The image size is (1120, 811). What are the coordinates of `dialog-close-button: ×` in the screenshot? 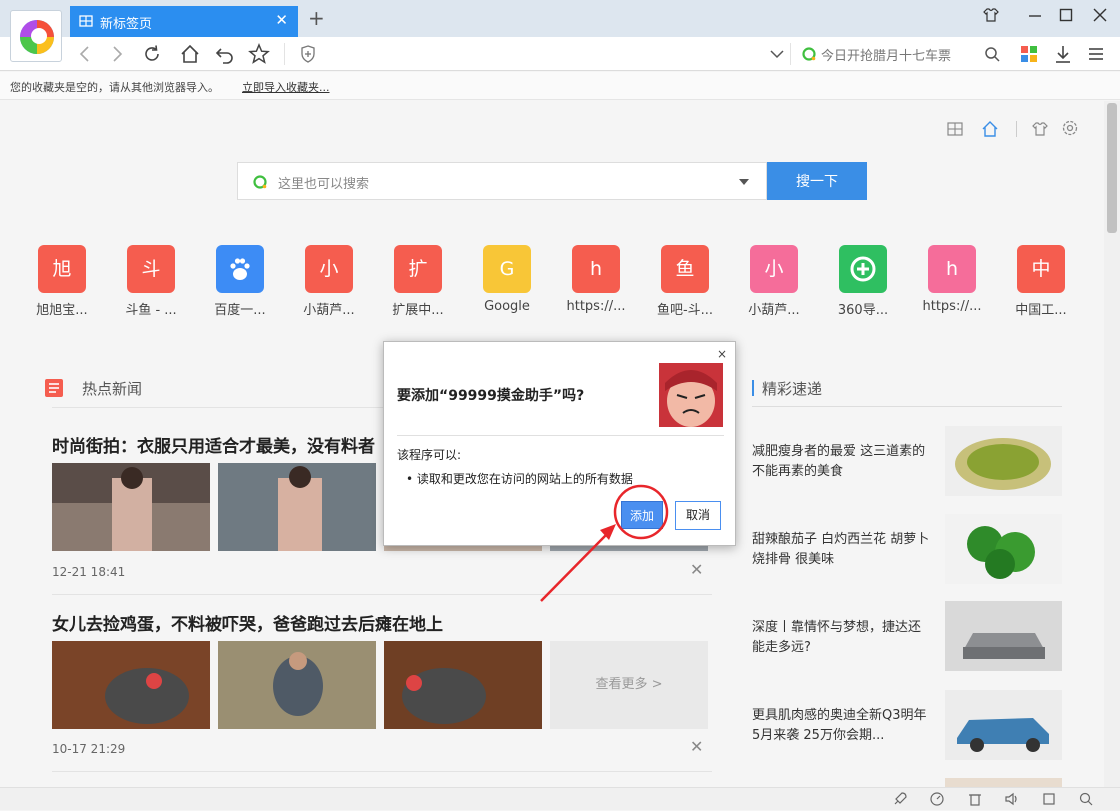 It's located at (722, 354).